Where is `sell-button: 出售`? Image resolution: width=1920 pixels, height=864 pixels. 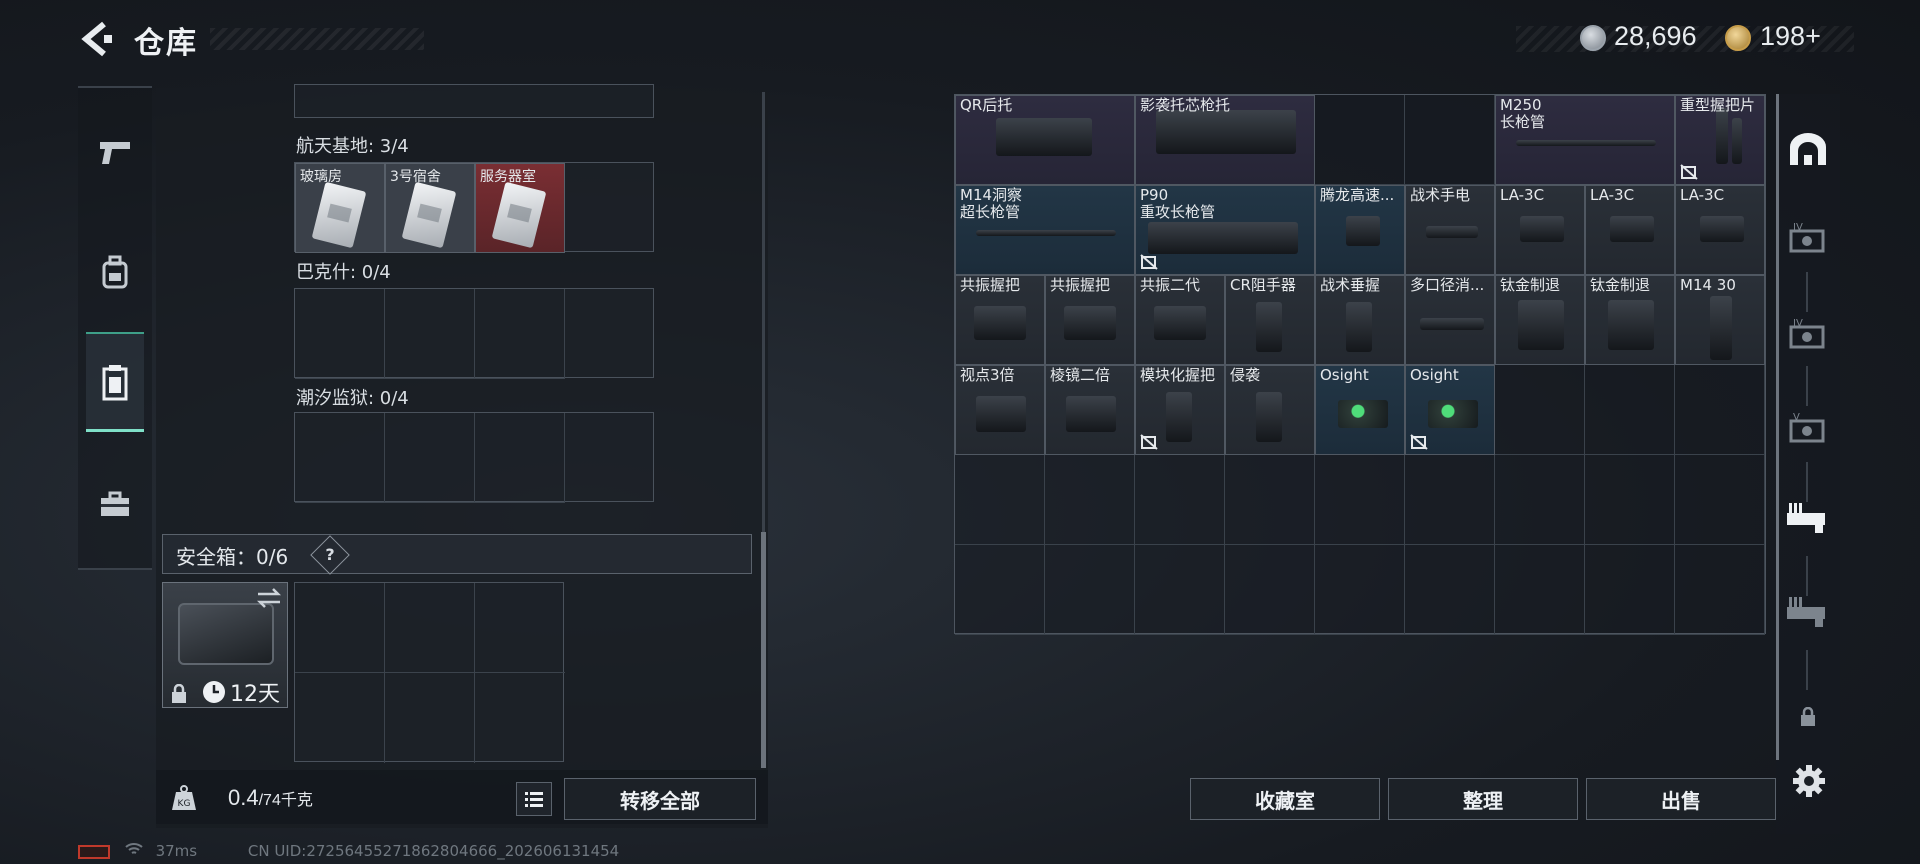
sell-button: 出售 is located at coordinates (1681, 799).